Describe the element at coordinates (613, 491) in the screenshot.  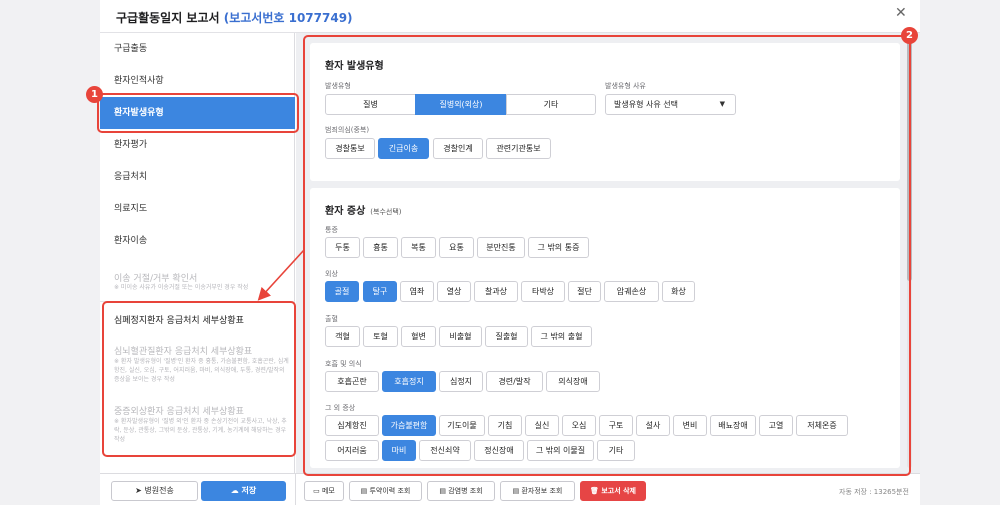
I see `delete-report-button: 🗑 보고서 삭제` at that location.